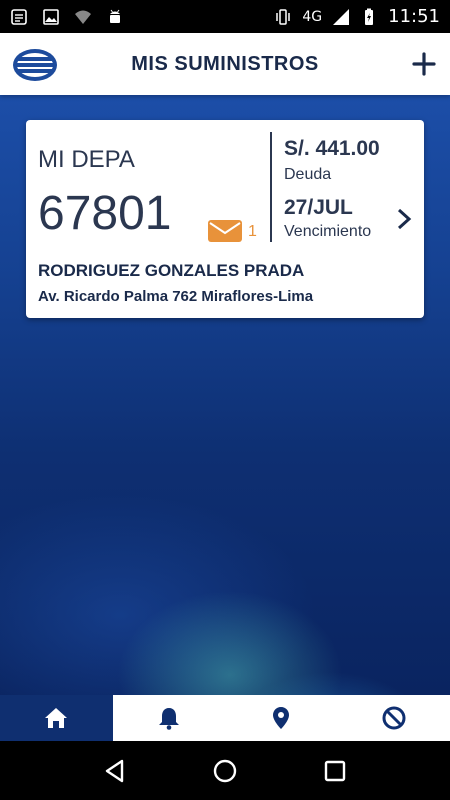 The image size is (450, 800). I want to click on network-type: 4G, so click(312, 16).